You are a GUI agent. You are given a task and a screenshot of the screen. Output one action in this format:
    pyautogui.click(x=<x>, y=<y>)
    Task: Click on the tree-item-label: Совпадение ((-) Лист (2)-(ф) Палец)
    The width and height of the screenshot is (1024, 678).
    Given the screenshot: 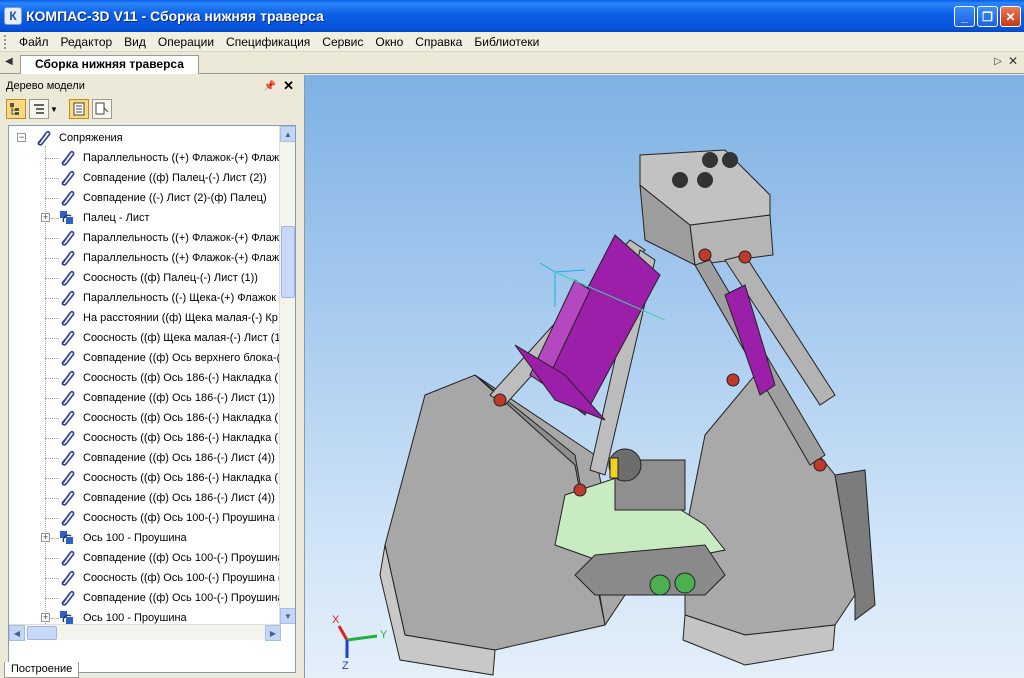 What is the action you would take?
    pyautogui.click(x=175, y=198)
    